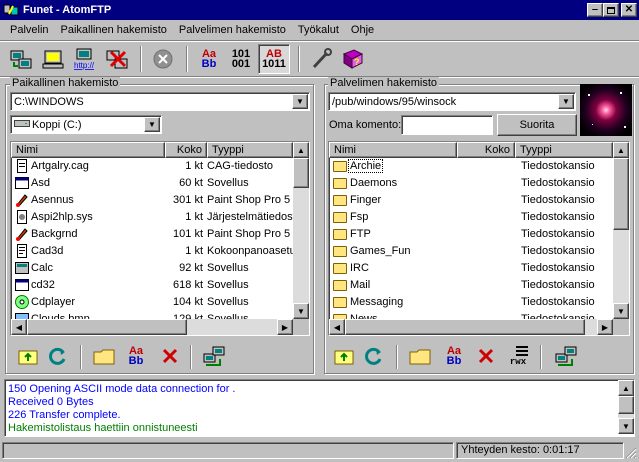 This screenshot has height=462, width=639. Describe the element at coordinates (152, 251) in the screenshot. I see `local-file-row: Cad3d 1 kt Kokoonpanoasetukse` at that location.